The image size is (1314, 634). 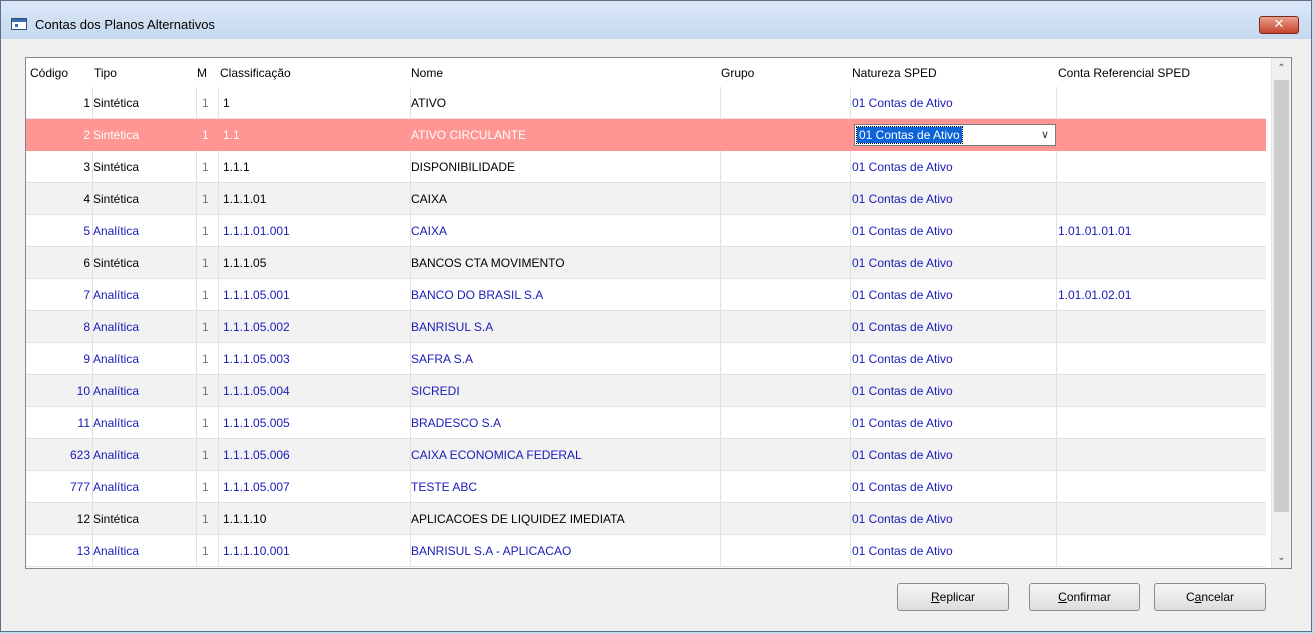 What do you see at coordinates (256, 295) in the screenshot?
I see `cell-classificacao: 1.1.1.05.001` at bounding box center [256, 295].